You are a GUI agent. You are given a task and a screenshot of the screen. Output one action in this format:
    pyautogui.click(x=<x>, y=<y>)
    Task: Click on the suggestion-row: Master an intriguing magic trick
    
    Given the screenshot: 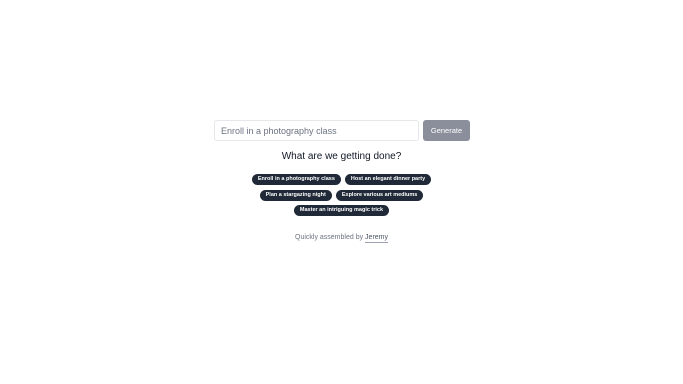 What is the action you would take?
    pyautogui.click(x=341, y=210)
    